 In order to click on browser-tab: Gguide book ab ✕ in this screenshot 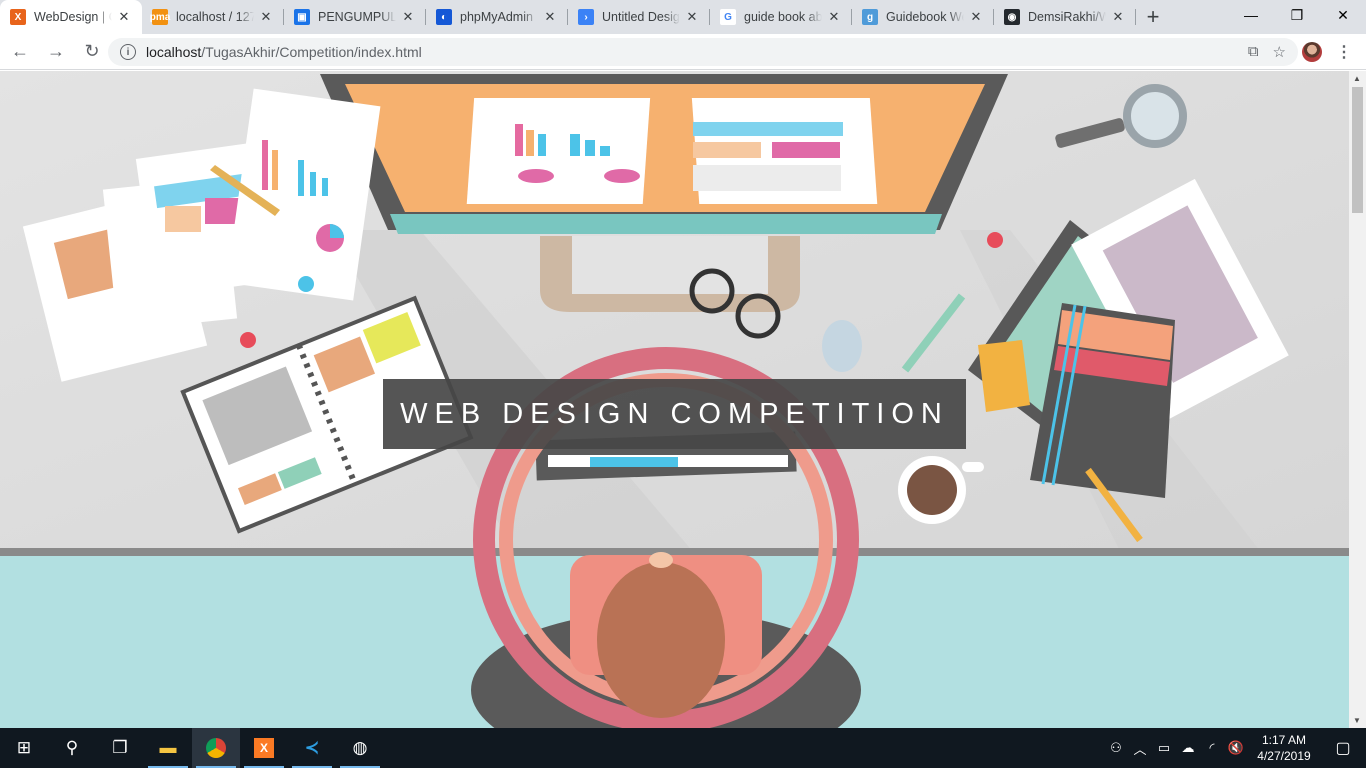, I will do `click(781, 17)`.